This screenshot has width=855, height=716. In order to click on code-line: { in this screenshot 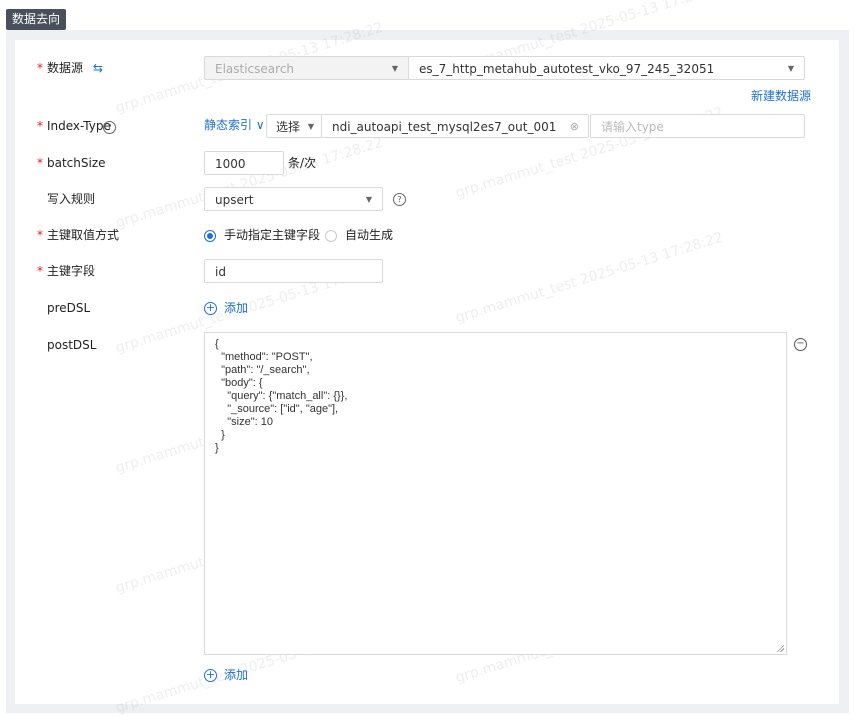, I will do `click(217, 344)`.